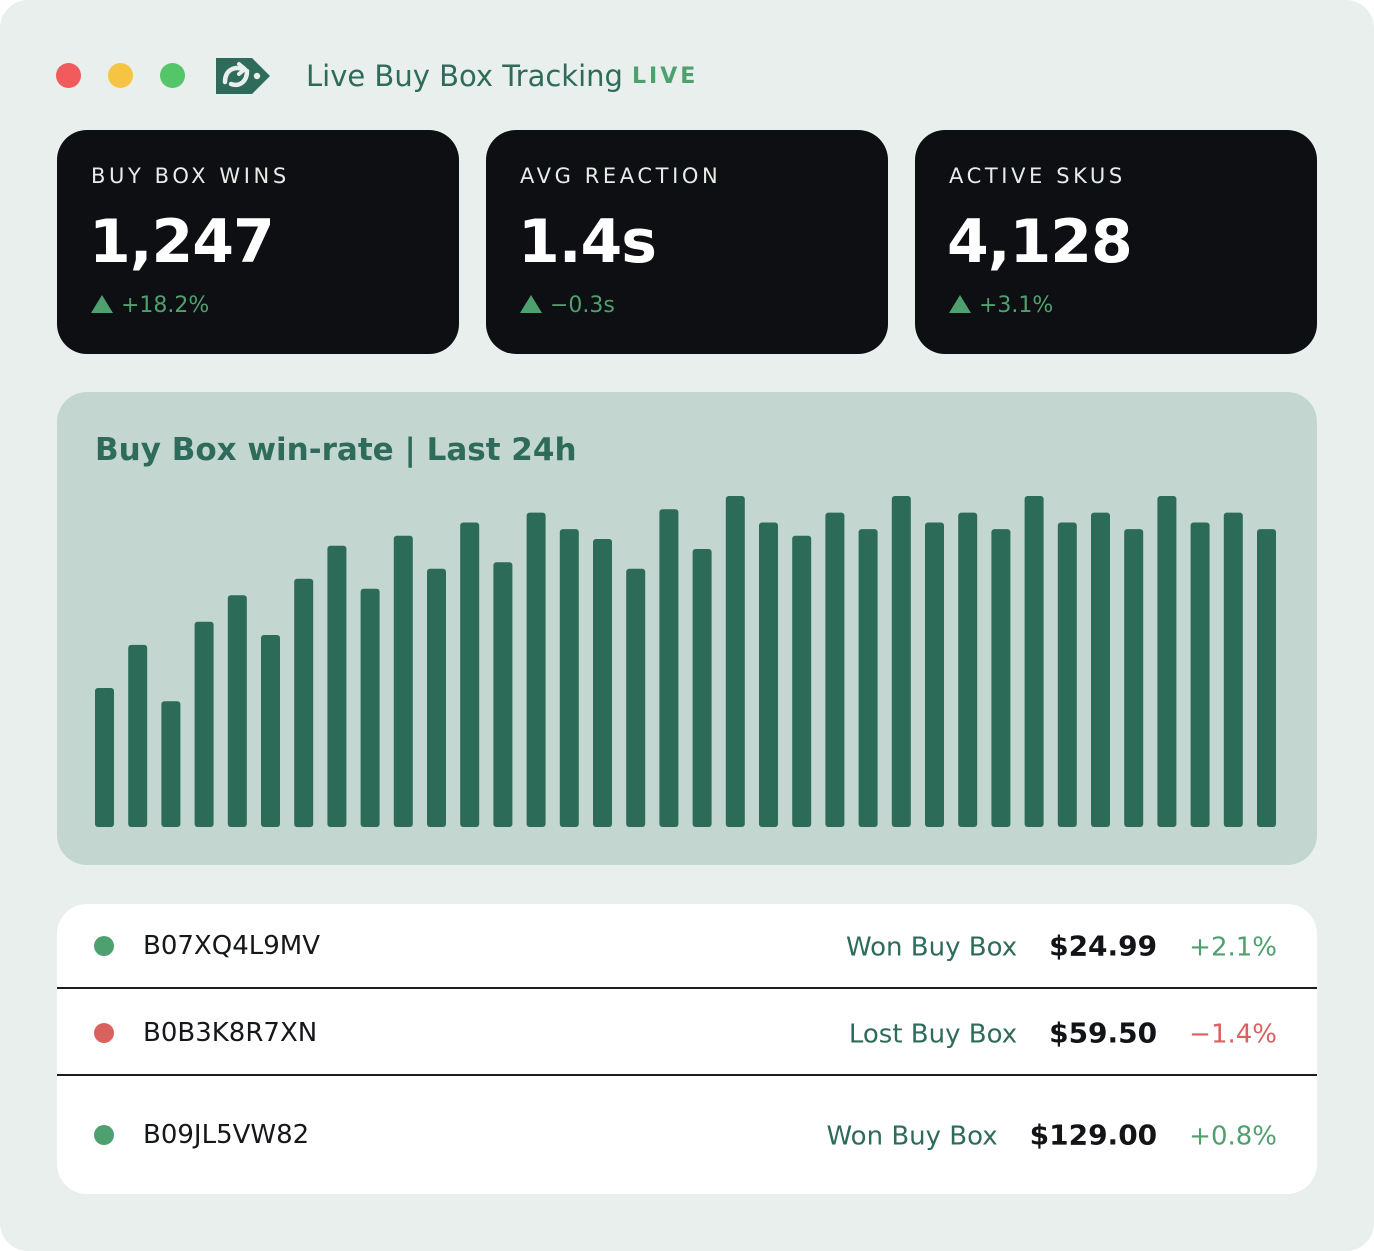 Image resolution: width=1374 pixels, height=1251 pixels. What do you see at coordinates (172, 75) in the screenshot?
I see `maximize-window-button` at bounding box center [172, 75].